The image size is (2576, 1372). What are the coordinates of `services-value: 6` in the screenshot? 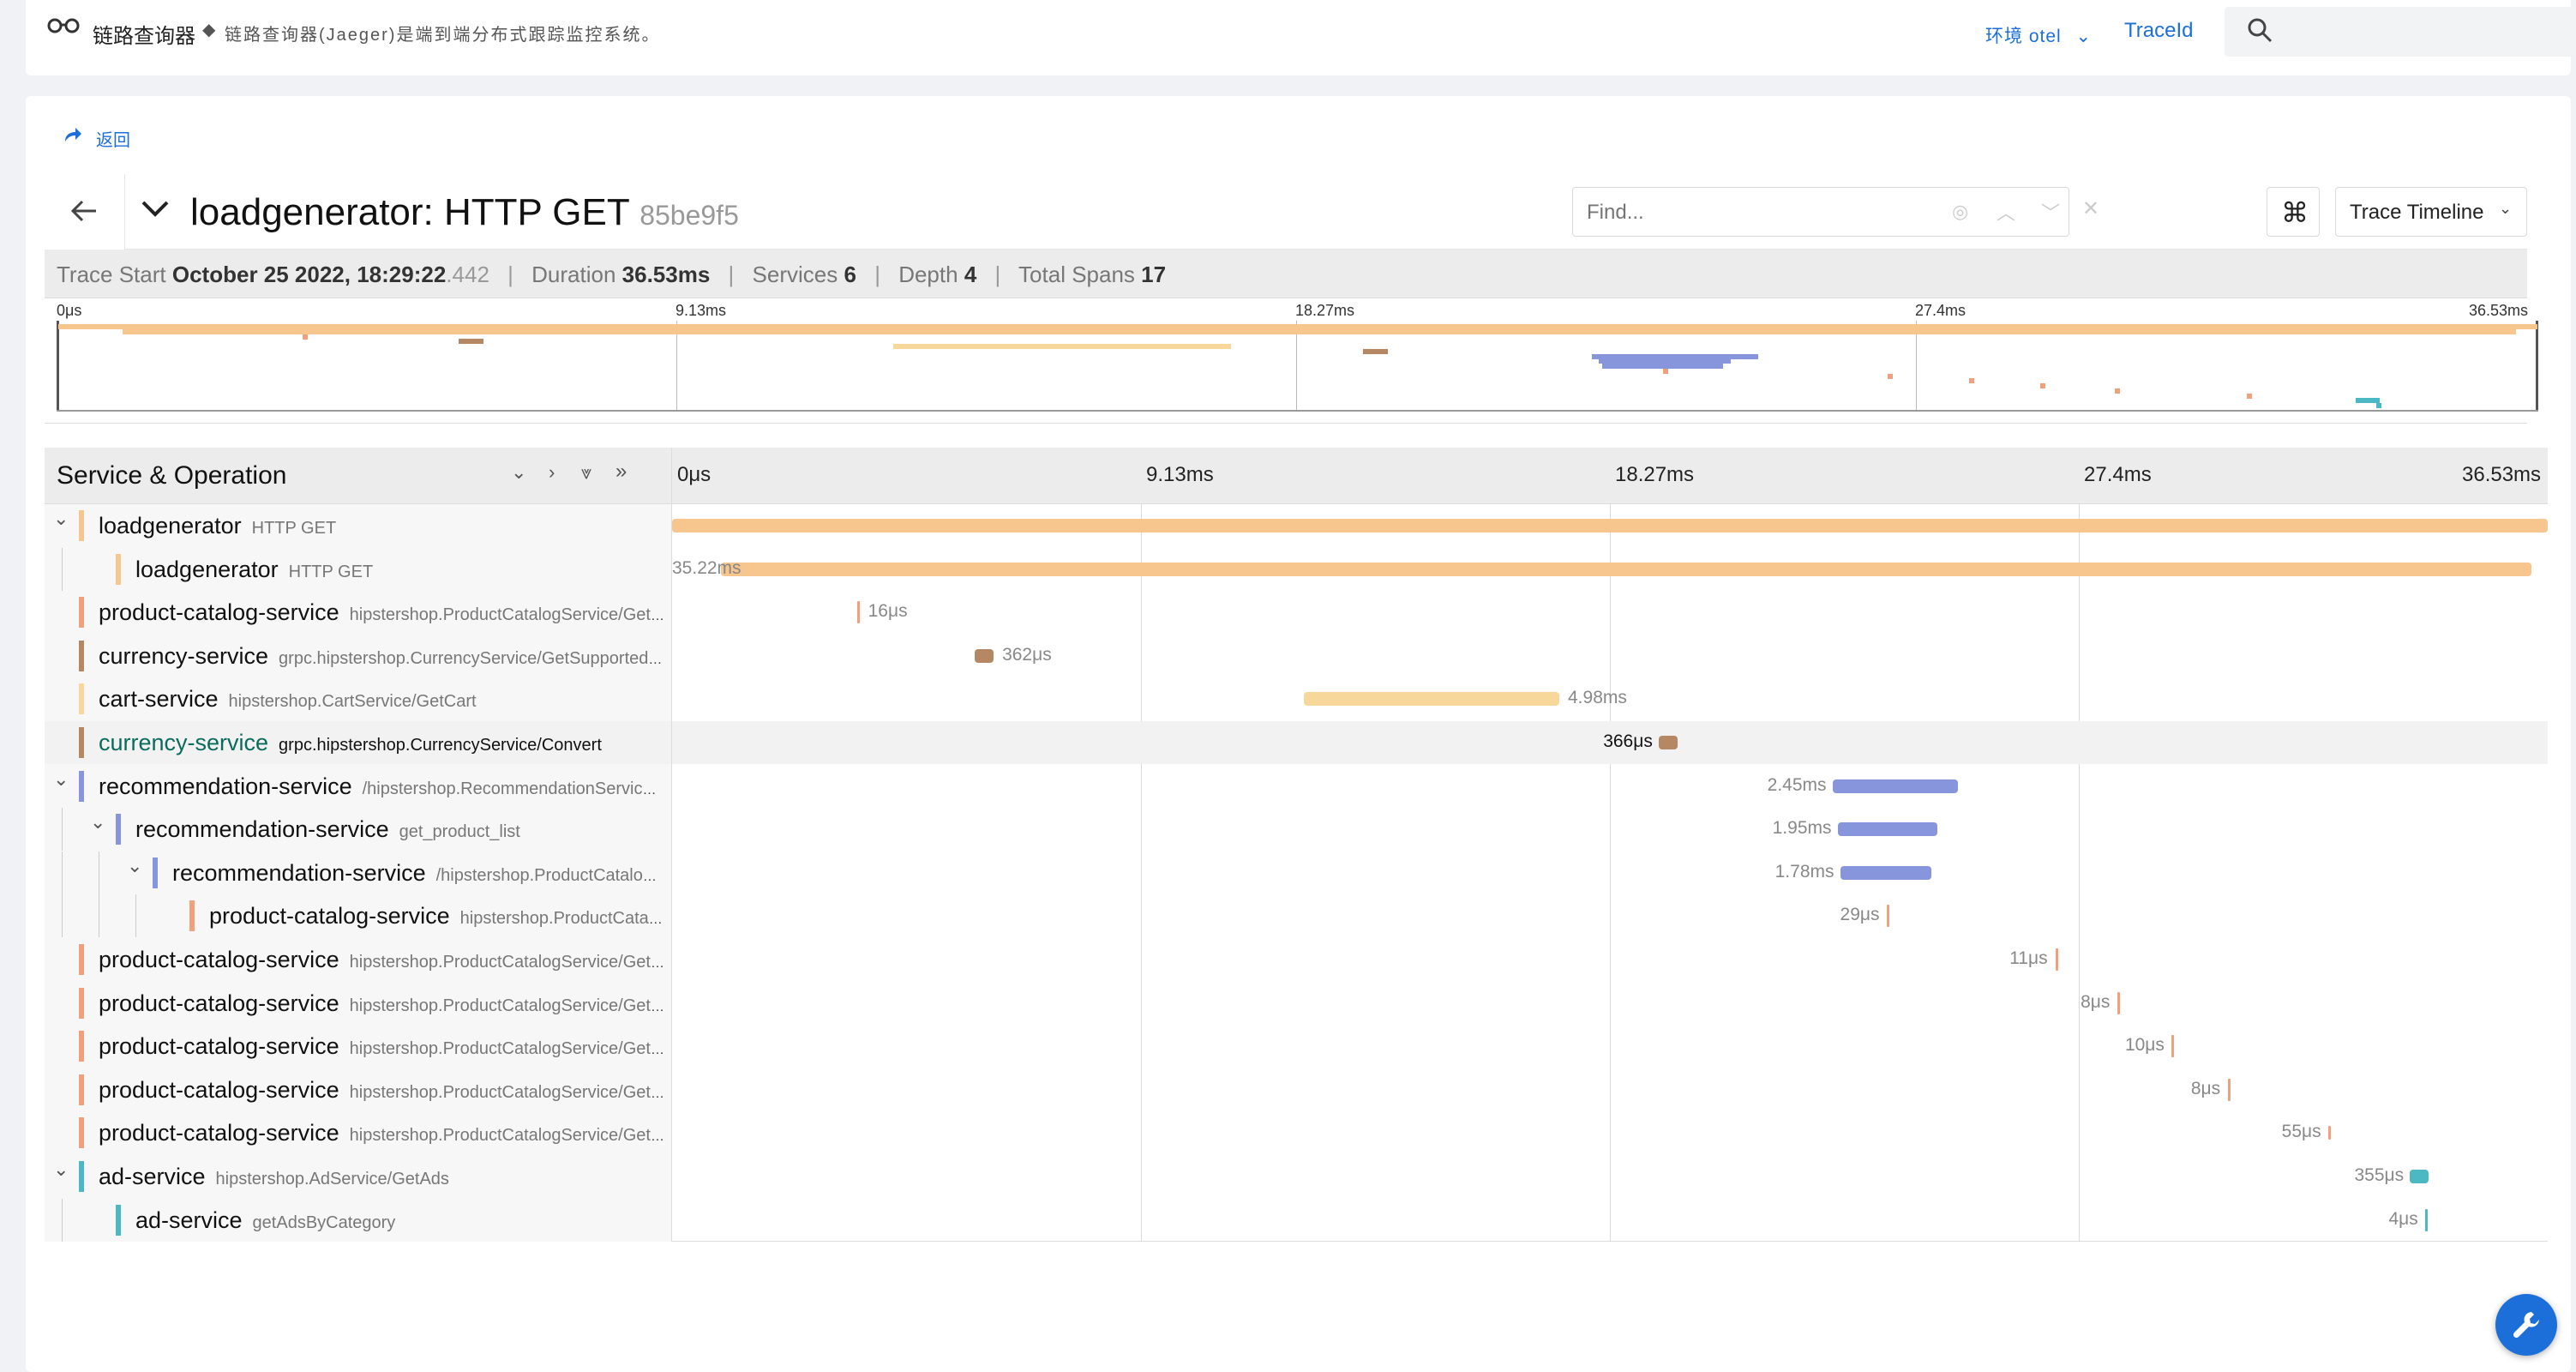 It's located at (850, 274).